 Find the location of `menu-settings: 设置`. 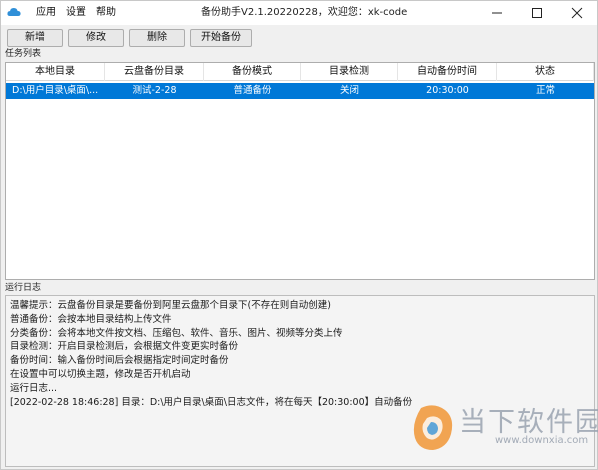

menu-settings: 设置 is located at coordinates (76, 13).